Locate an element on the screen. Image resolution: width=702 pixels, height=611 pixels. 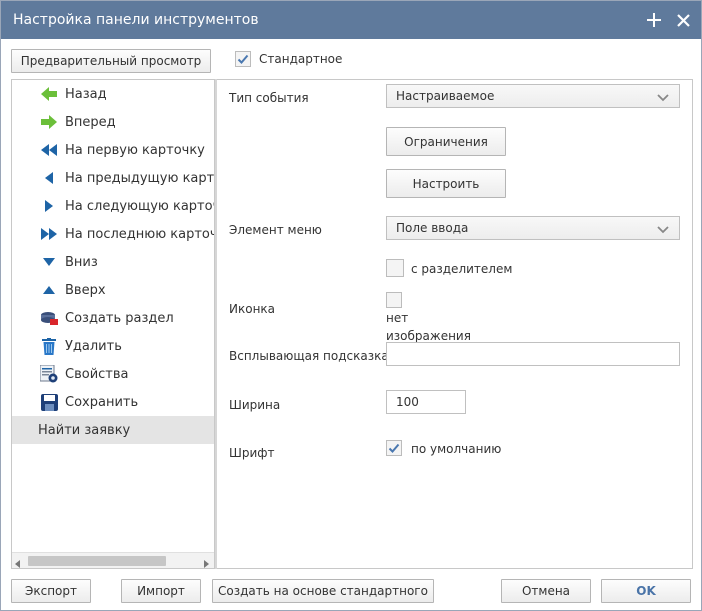
list-item-create-section: Создать раздел is located at coordinates (113, 318).